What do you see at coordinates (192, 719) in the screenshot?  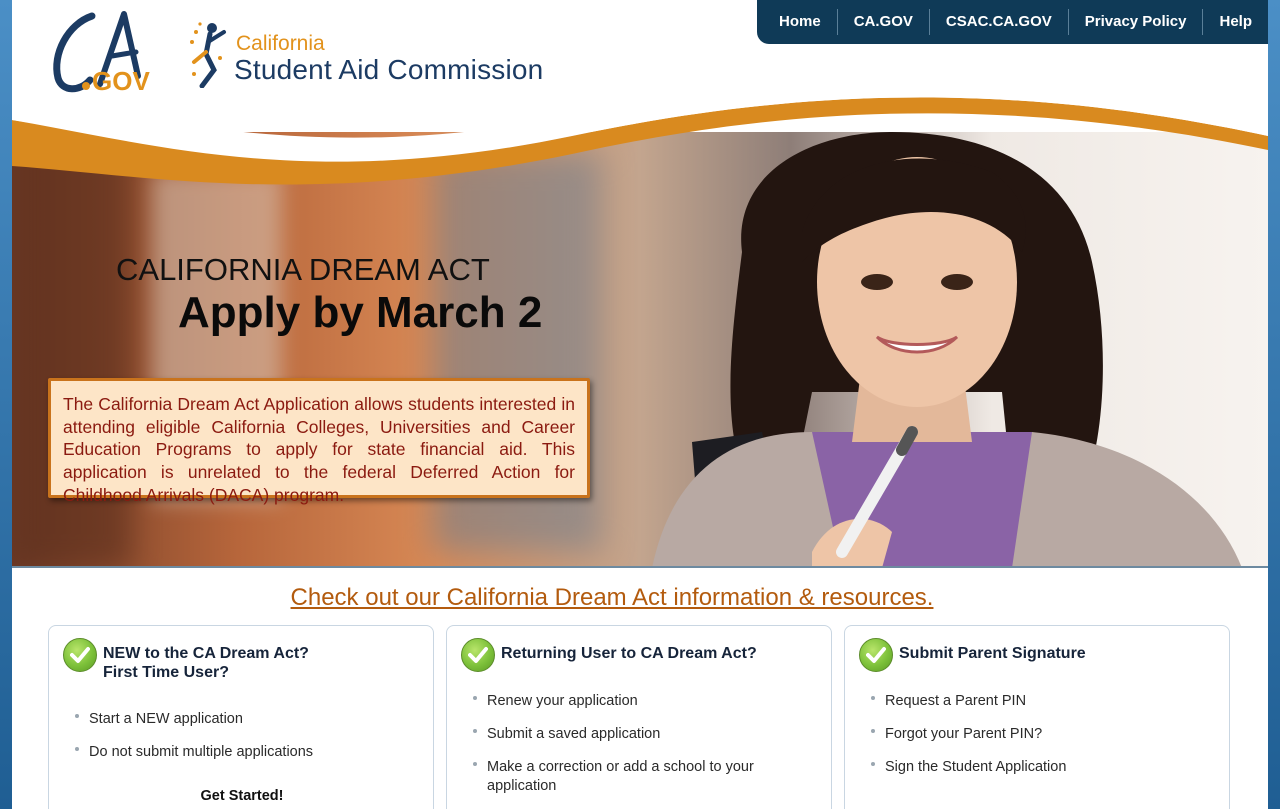 I see `start-new-application-link: Start a NEW application` at bounding box center [192, 719].